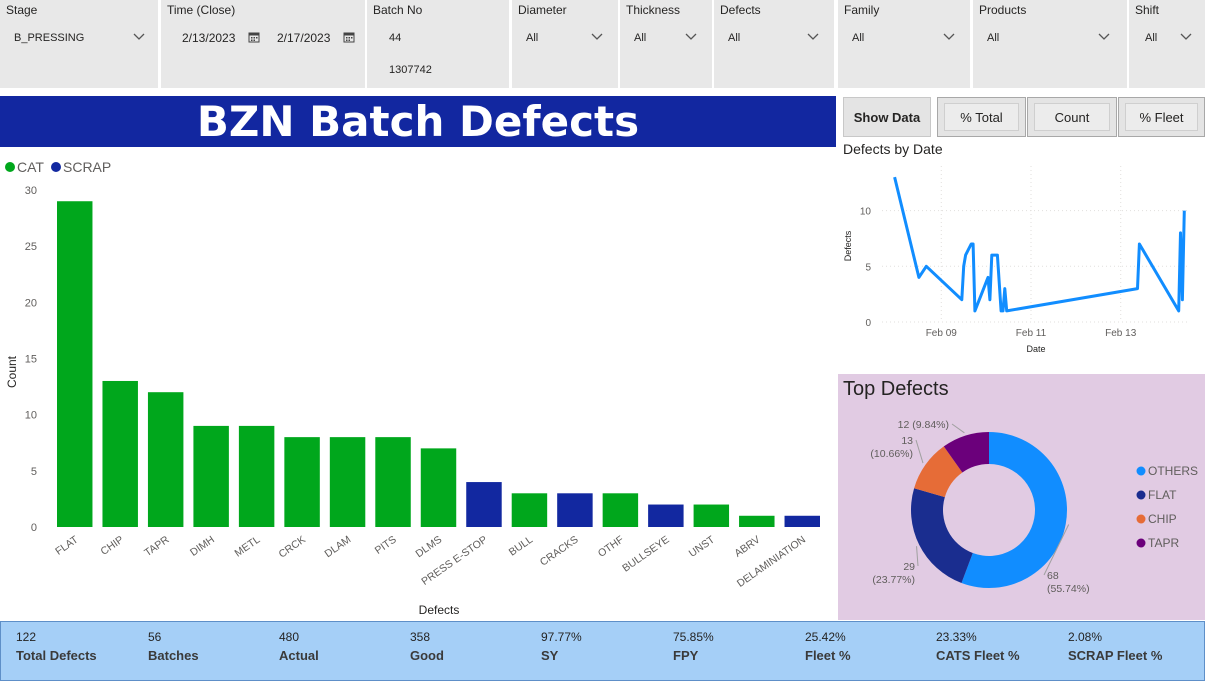 The image size is (1205, 681). I want to click on legend-label-cat: CAT, so click(30, 167).